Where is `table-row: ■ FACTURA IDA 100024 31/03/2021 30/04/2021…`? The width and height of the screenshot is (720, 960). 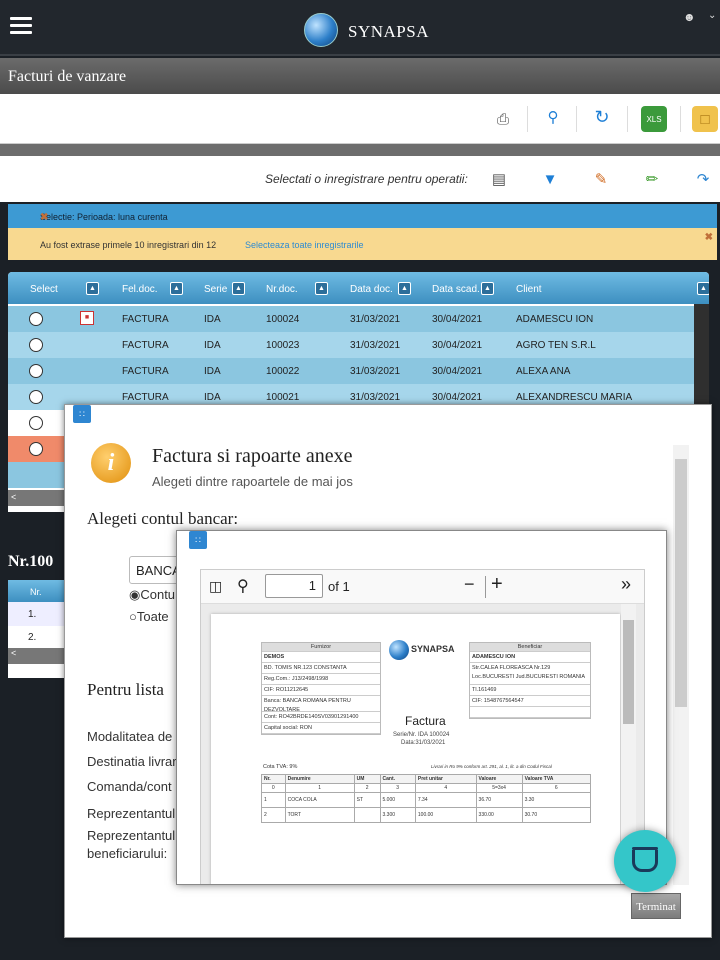 table-row: ■ FACTURA IDA 100024 31/03/2021 30/04/2021… is located at coordinates (351, 319).